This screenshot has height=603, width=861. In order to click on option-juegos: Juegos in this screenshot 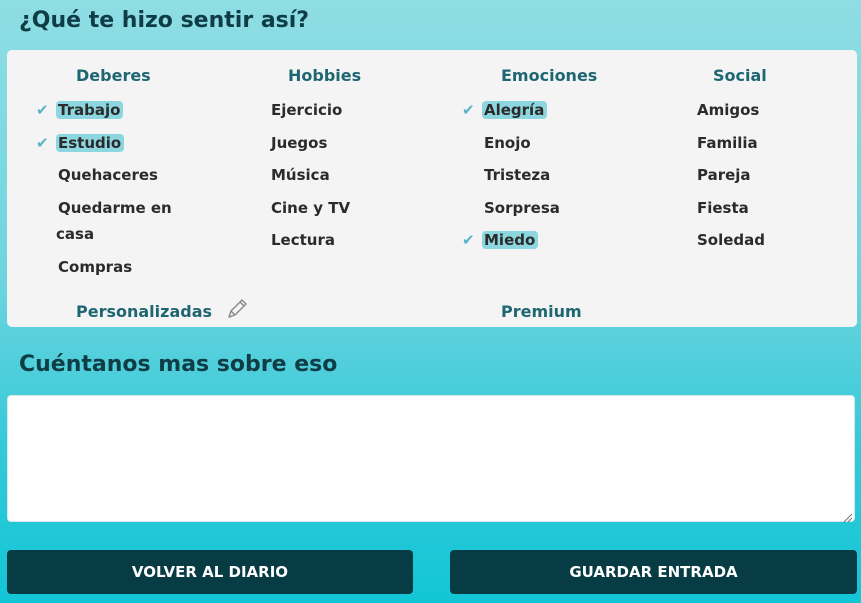, I will do `click(334, 143)`.